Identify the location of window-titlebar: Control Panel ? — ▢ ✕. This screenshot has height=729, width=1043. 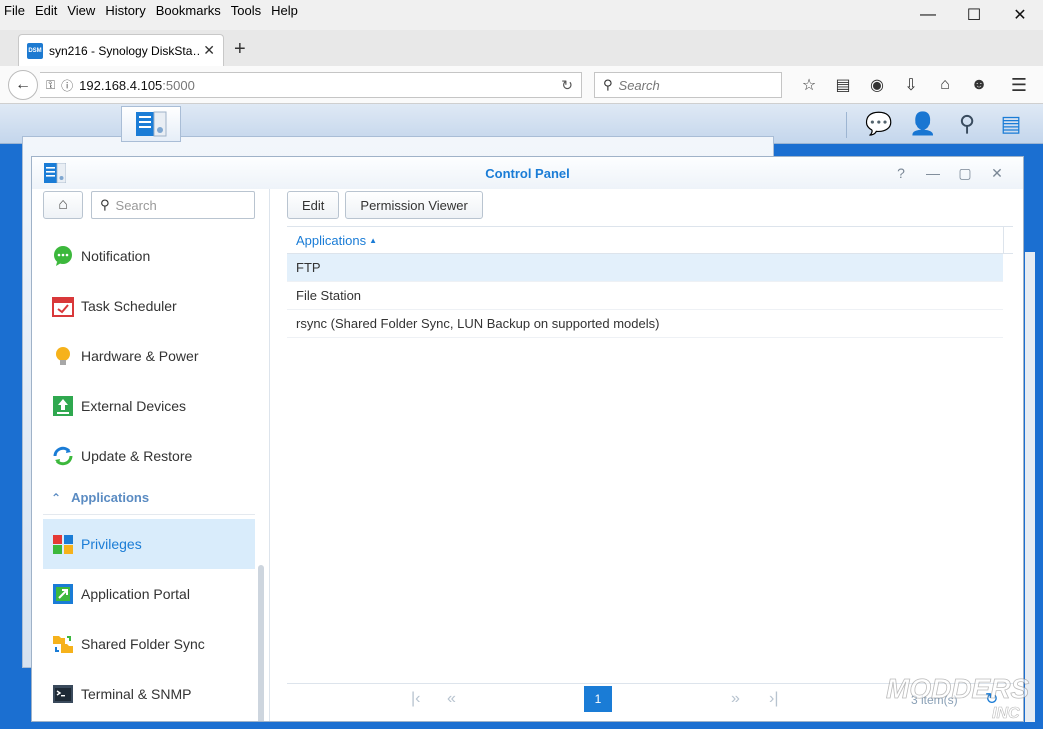
(527, 173).